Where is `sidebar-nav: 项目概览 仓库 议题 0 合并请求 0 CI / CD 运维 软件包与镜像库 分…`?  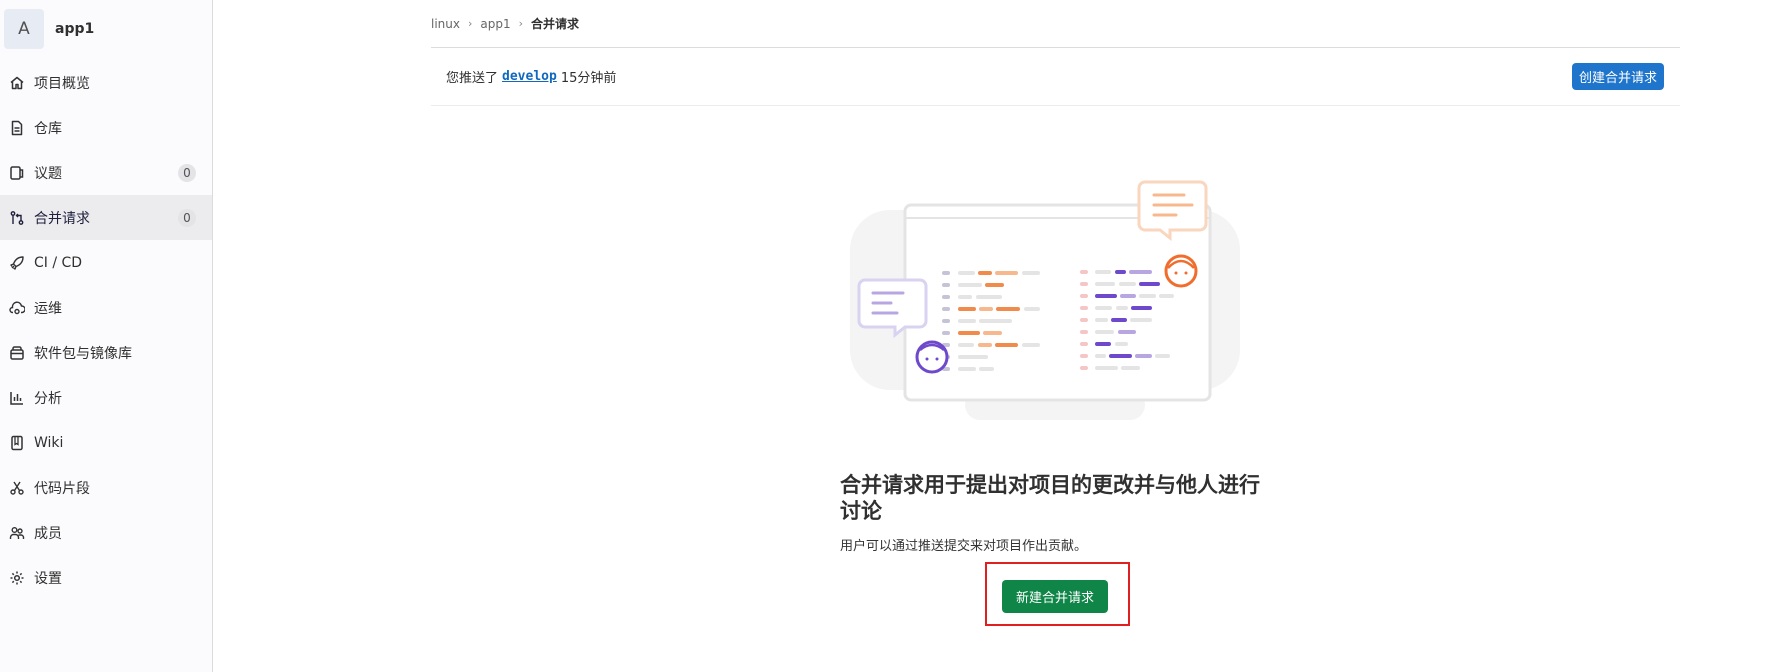 sidebar-nav: 项目概览 仓库 议题 0 合并请求 0 CI / CD 运维 软件包与镜像库 分… is located at coordinates (106, 330).